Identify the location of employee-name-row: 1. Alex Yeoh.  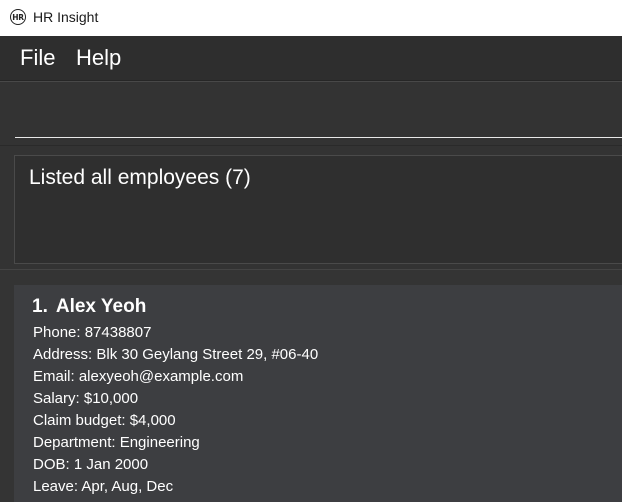
(89, 307).